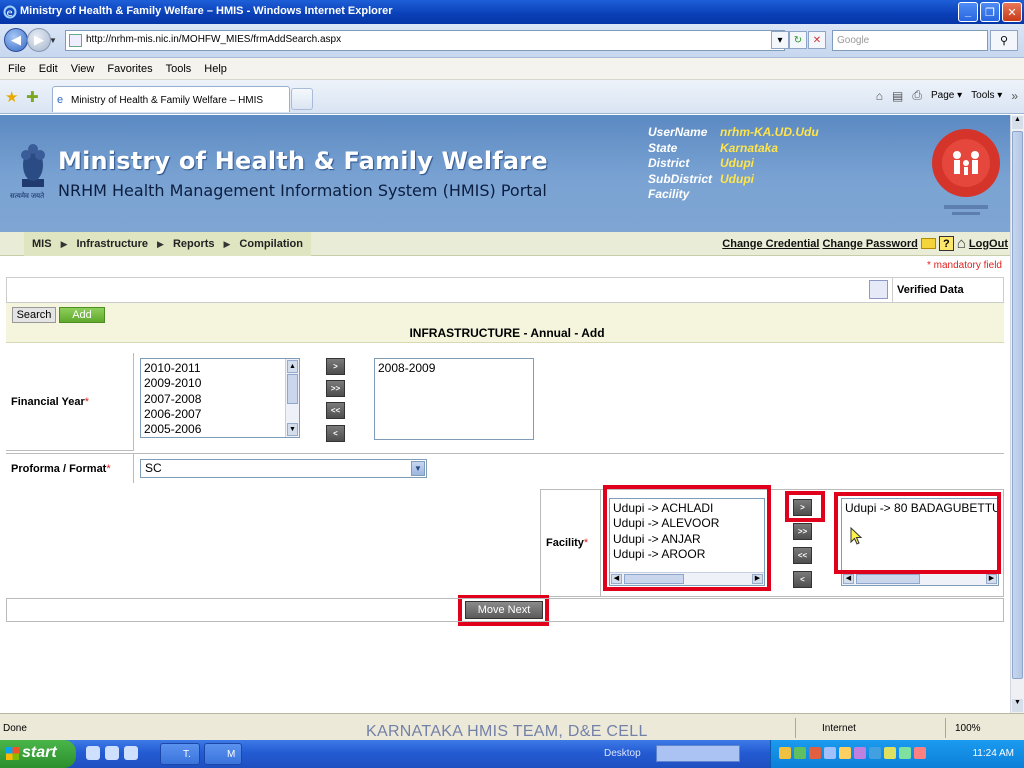  Describe the element at coordinates (680, 178) in the screenshot. I see `subdistrict-label: SubDistrict` at that location.